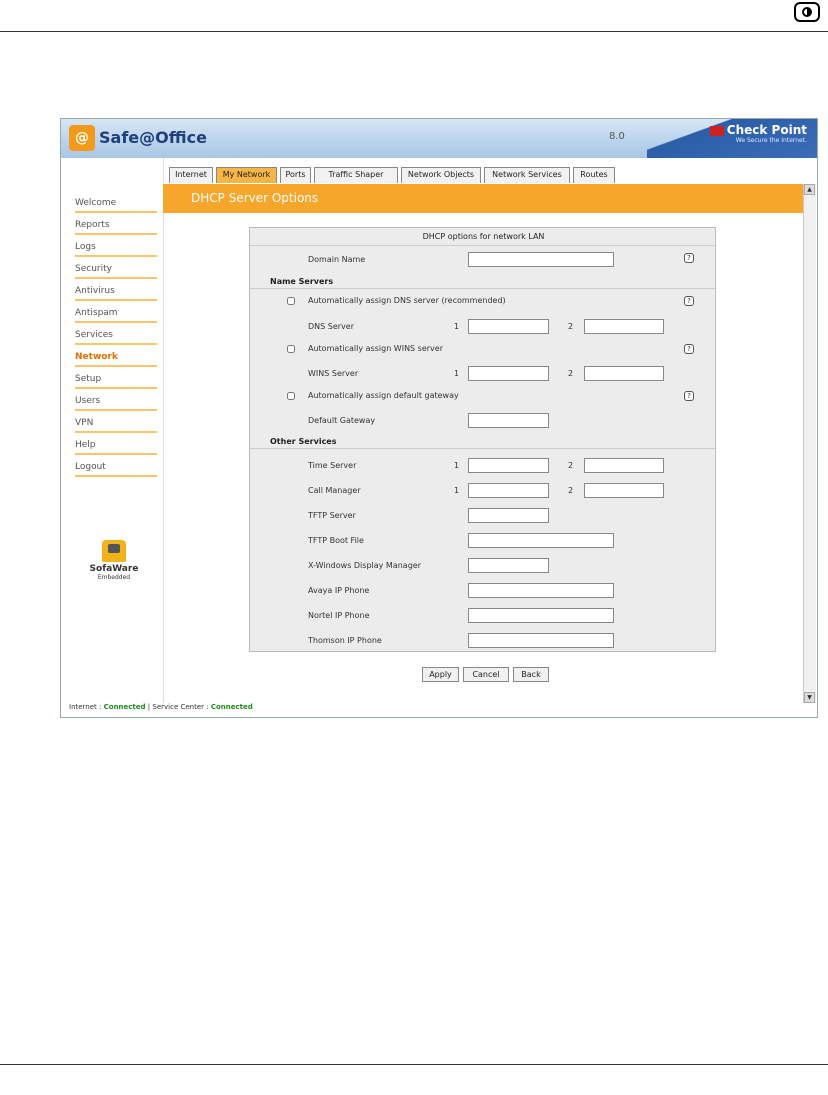 The image size is (828, 1095). What do you see at coordinates (440, 674) in the screenshot?
I see `apply-button: Apply` at bounding box center [440, 674].